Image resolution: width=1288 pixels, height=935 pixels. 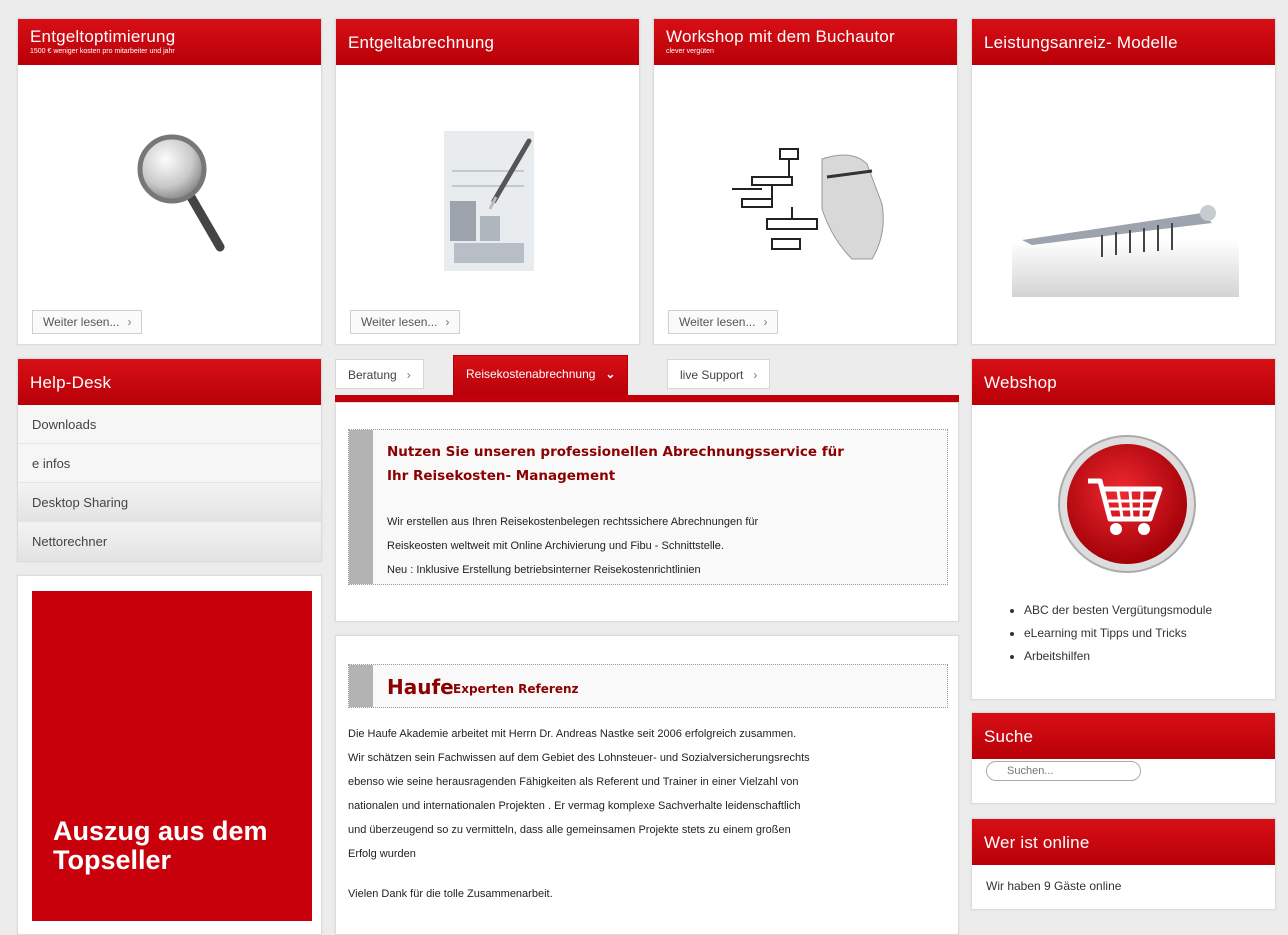 What do you see at coordinates (1123, 736) in the screenshot?
I see `search-header: Suche` at bounding box center [1123, 736].